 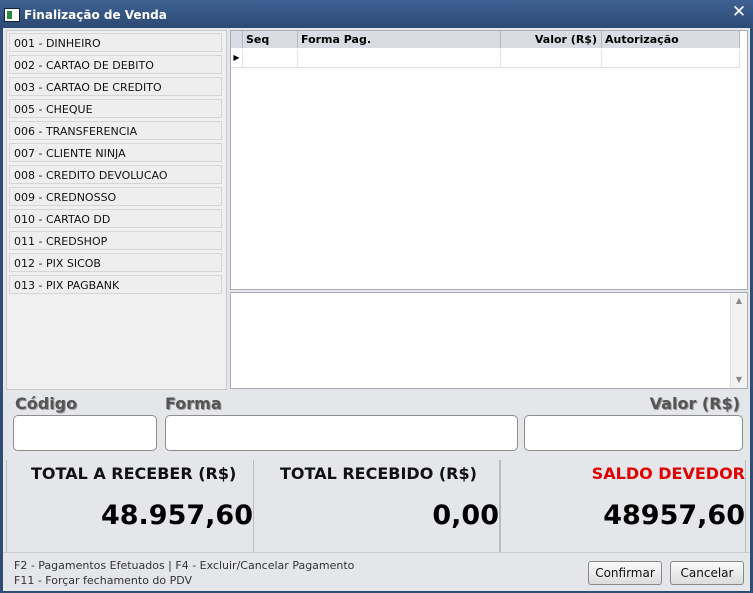 I want to click on total-recebido-value: 0,00, so click(x=465, y=515).